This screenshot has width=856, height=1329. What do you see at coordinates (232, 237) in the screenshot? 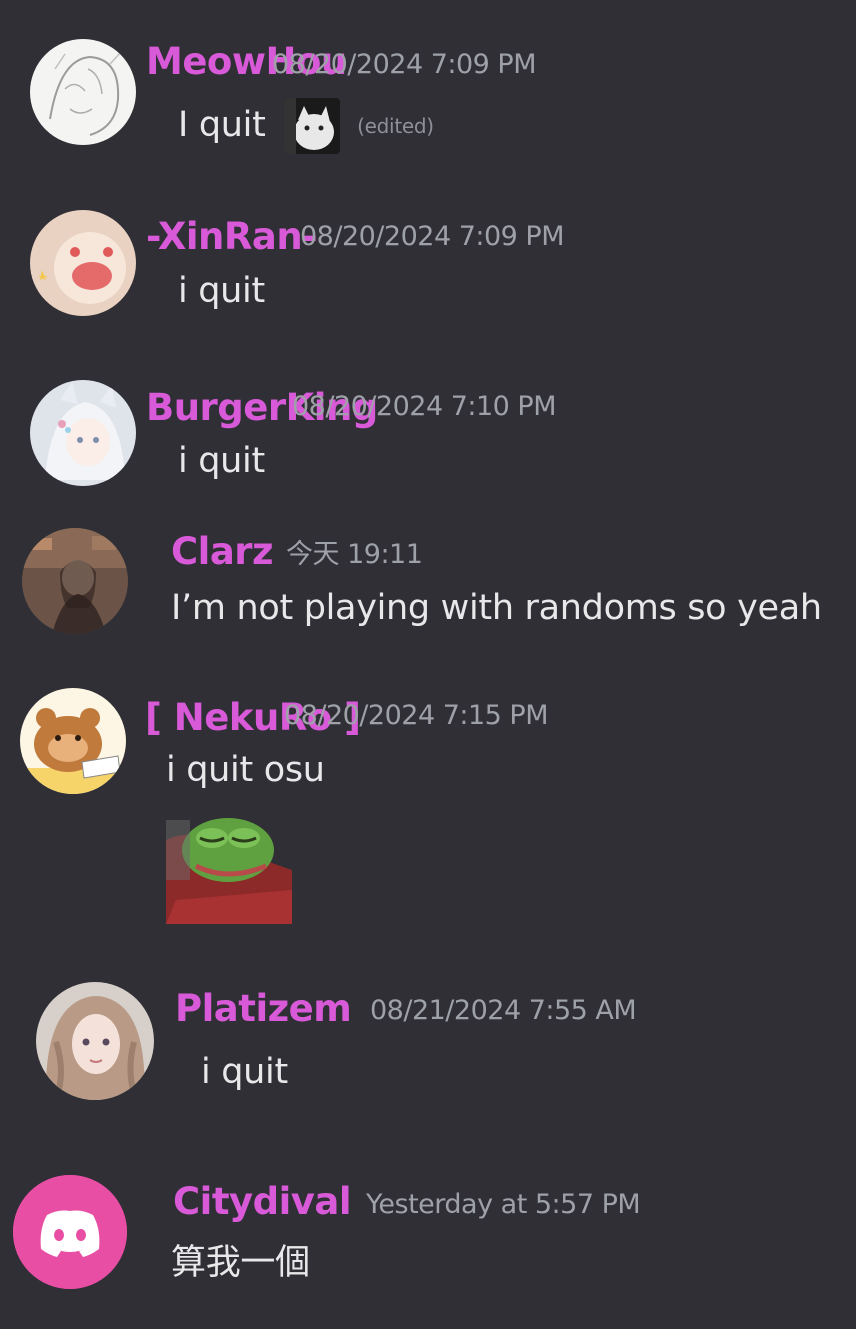
I see `username: -XinRan-` at bounding box center [232, 237].